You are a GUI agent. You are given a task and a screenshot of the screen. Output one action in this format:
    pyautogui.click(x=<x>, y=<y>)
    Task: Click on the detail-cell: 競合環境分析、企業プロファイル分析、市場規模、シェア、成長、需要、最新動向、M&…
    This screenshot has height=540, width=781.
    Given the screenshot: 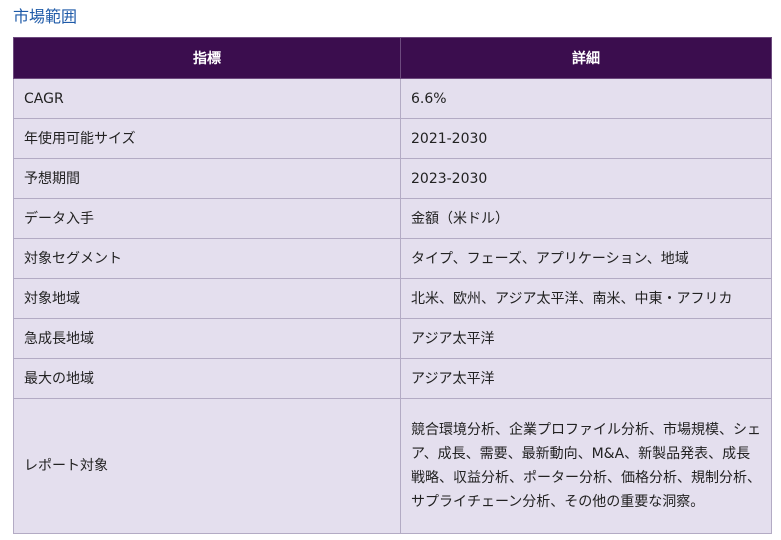 What is the action you would take?
    pyautogui.click(x=586, y=466)
    